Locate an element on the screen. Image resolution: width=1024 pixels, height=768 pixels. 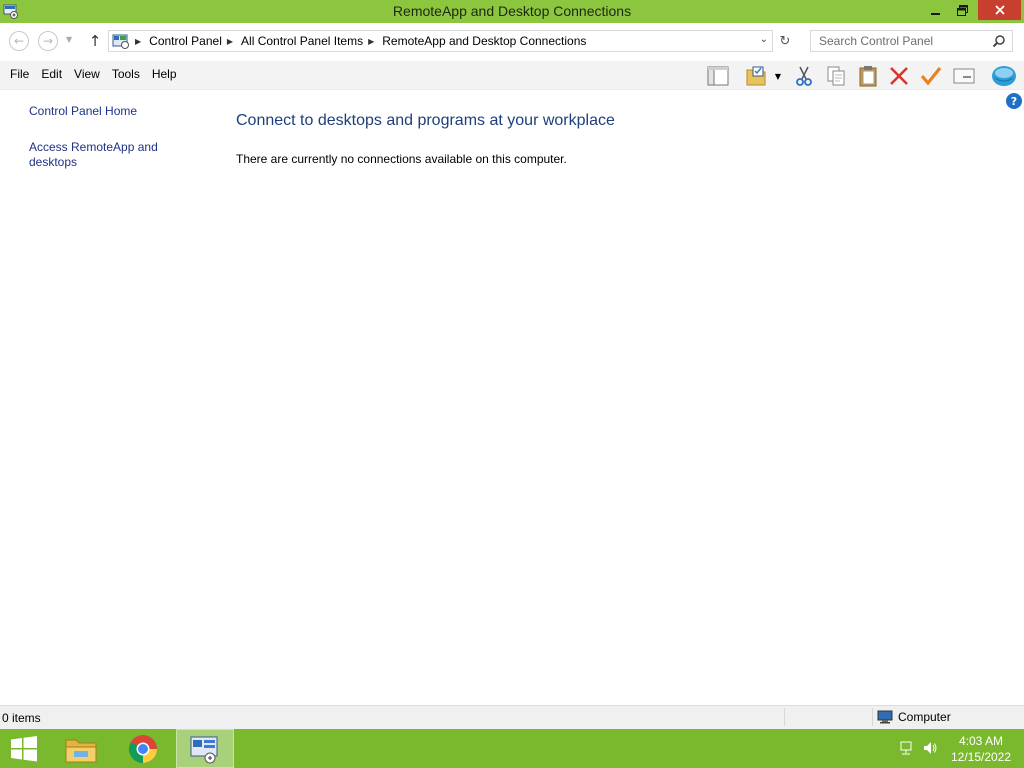
forward-arrow-icon: → is located at coordinates (48, 41).